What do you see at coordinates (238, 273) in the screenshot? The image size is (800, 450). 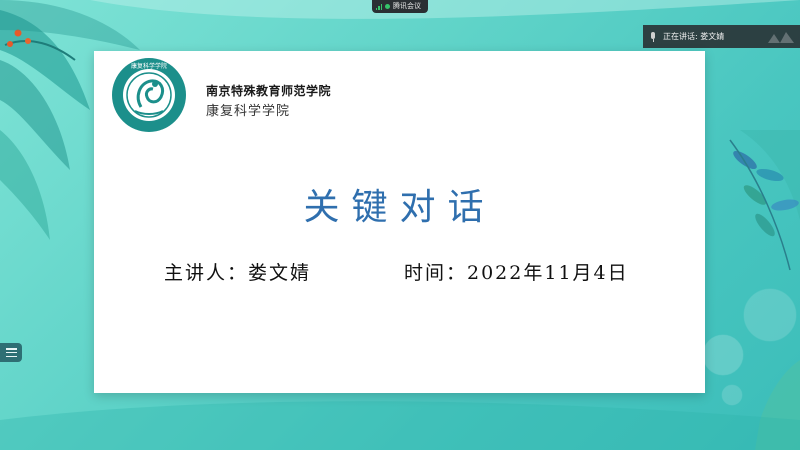 I see `presenter-label: 主讲人：娄文婧` at bounding box center [238, 273].